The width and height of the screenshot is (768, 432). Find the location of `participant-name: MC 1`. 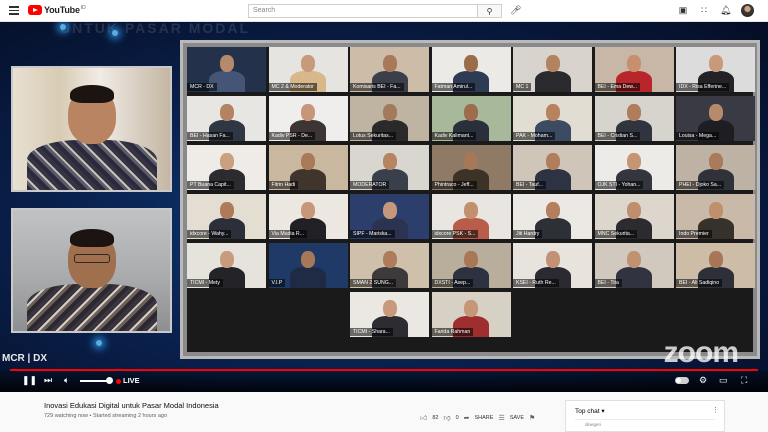

participant-name: MC 1 is located at coordinates (522, 87).